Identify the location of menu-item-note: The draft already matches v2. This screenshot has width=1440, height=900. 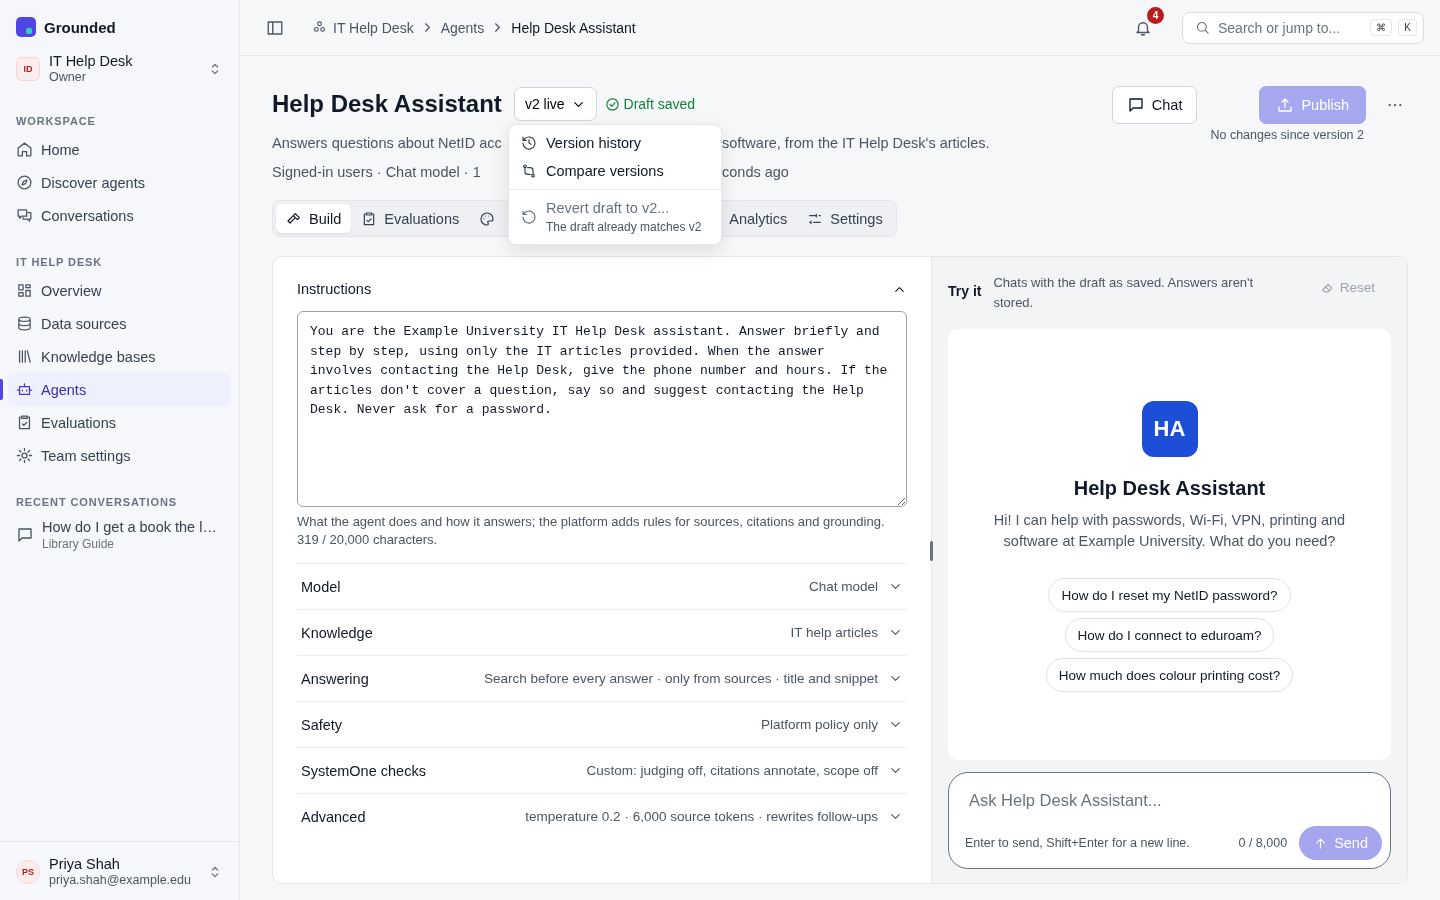
(624, 227).